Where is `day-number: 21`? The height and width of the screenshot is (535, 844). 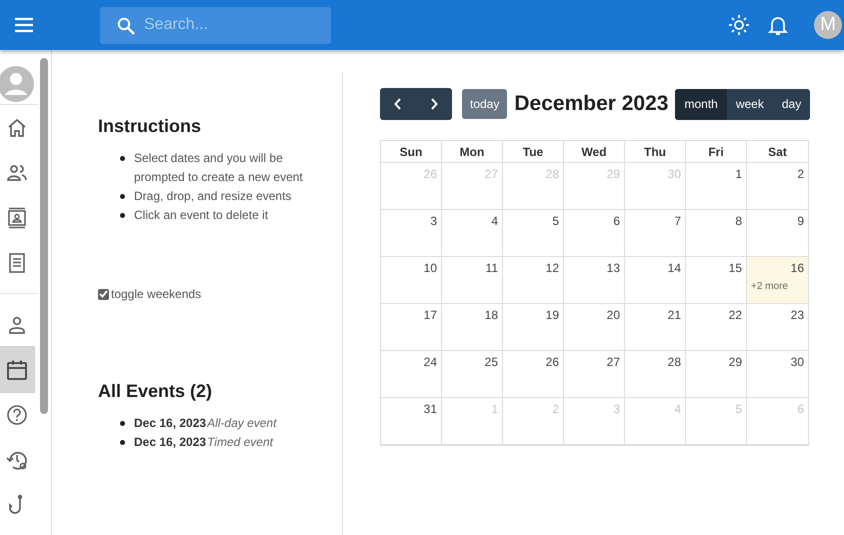
day-number: 21 is located at coordinates (674, 315).